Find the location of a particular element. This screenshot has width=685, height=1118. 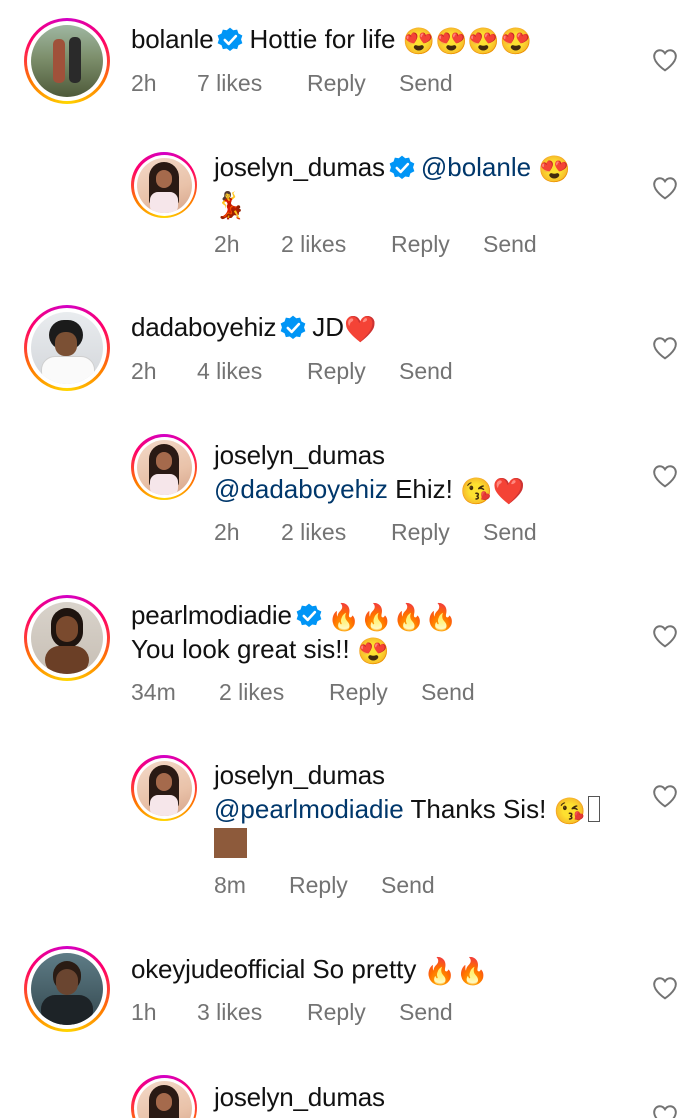

comment-meta: 34m 2 likes Reply Send is located at coordinates (303, 692).